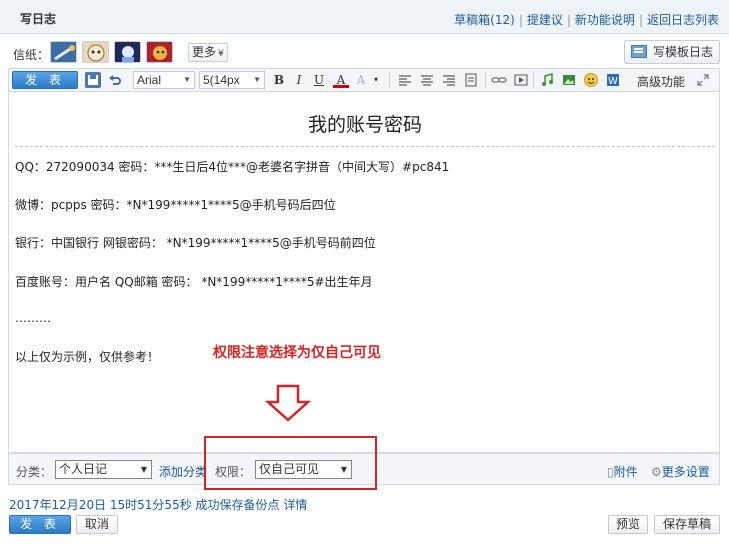 This screenshot has width=729, height=549. Describe the element at coordinates (38, 19) in the screenshot. I see `page-title: 写日志` at that location.